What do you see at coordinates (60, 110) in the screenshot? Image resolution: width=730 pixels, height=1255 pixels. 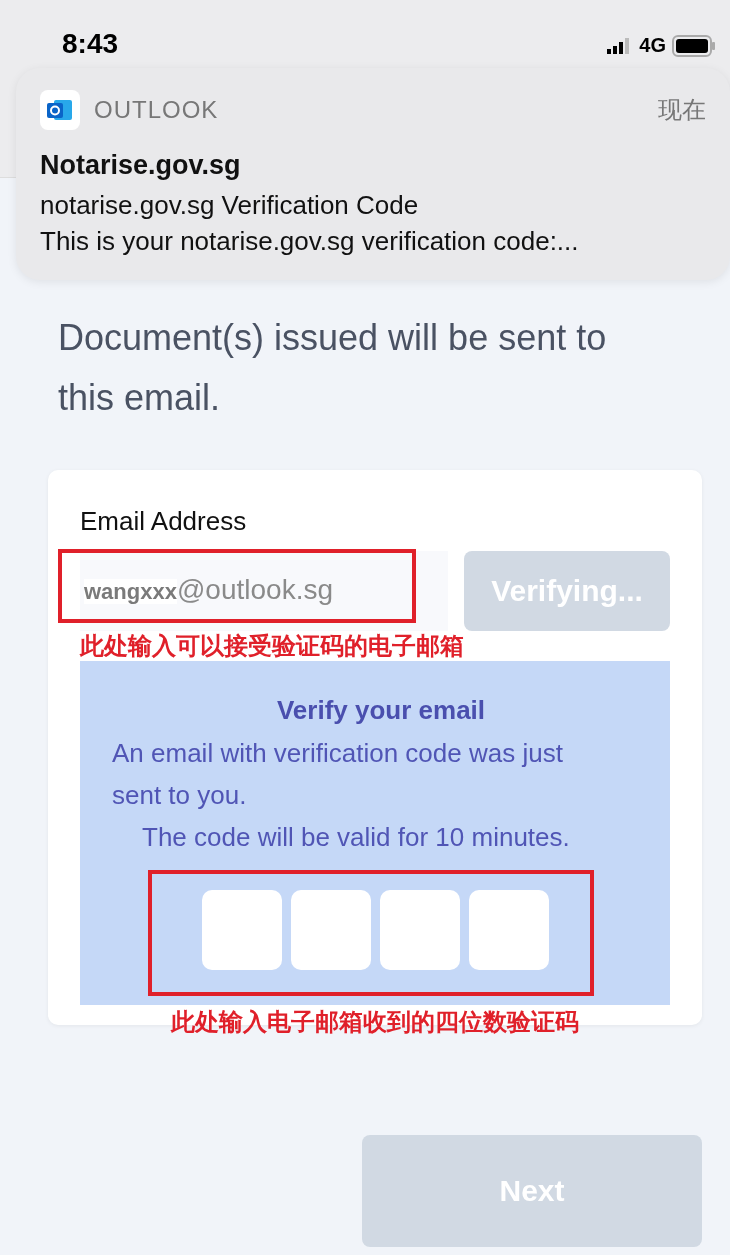 I see `mail-app-icon` at bounding box center [60, 110].